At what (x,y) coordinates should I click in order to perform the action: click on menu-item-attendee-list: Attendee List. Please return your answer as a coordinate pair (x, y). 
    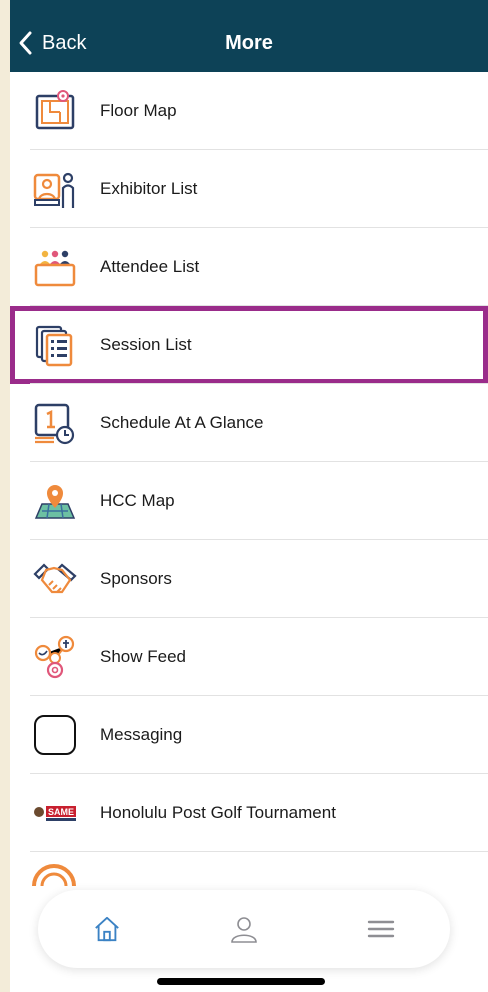
    Looking at the image, I should click on (249, 267).